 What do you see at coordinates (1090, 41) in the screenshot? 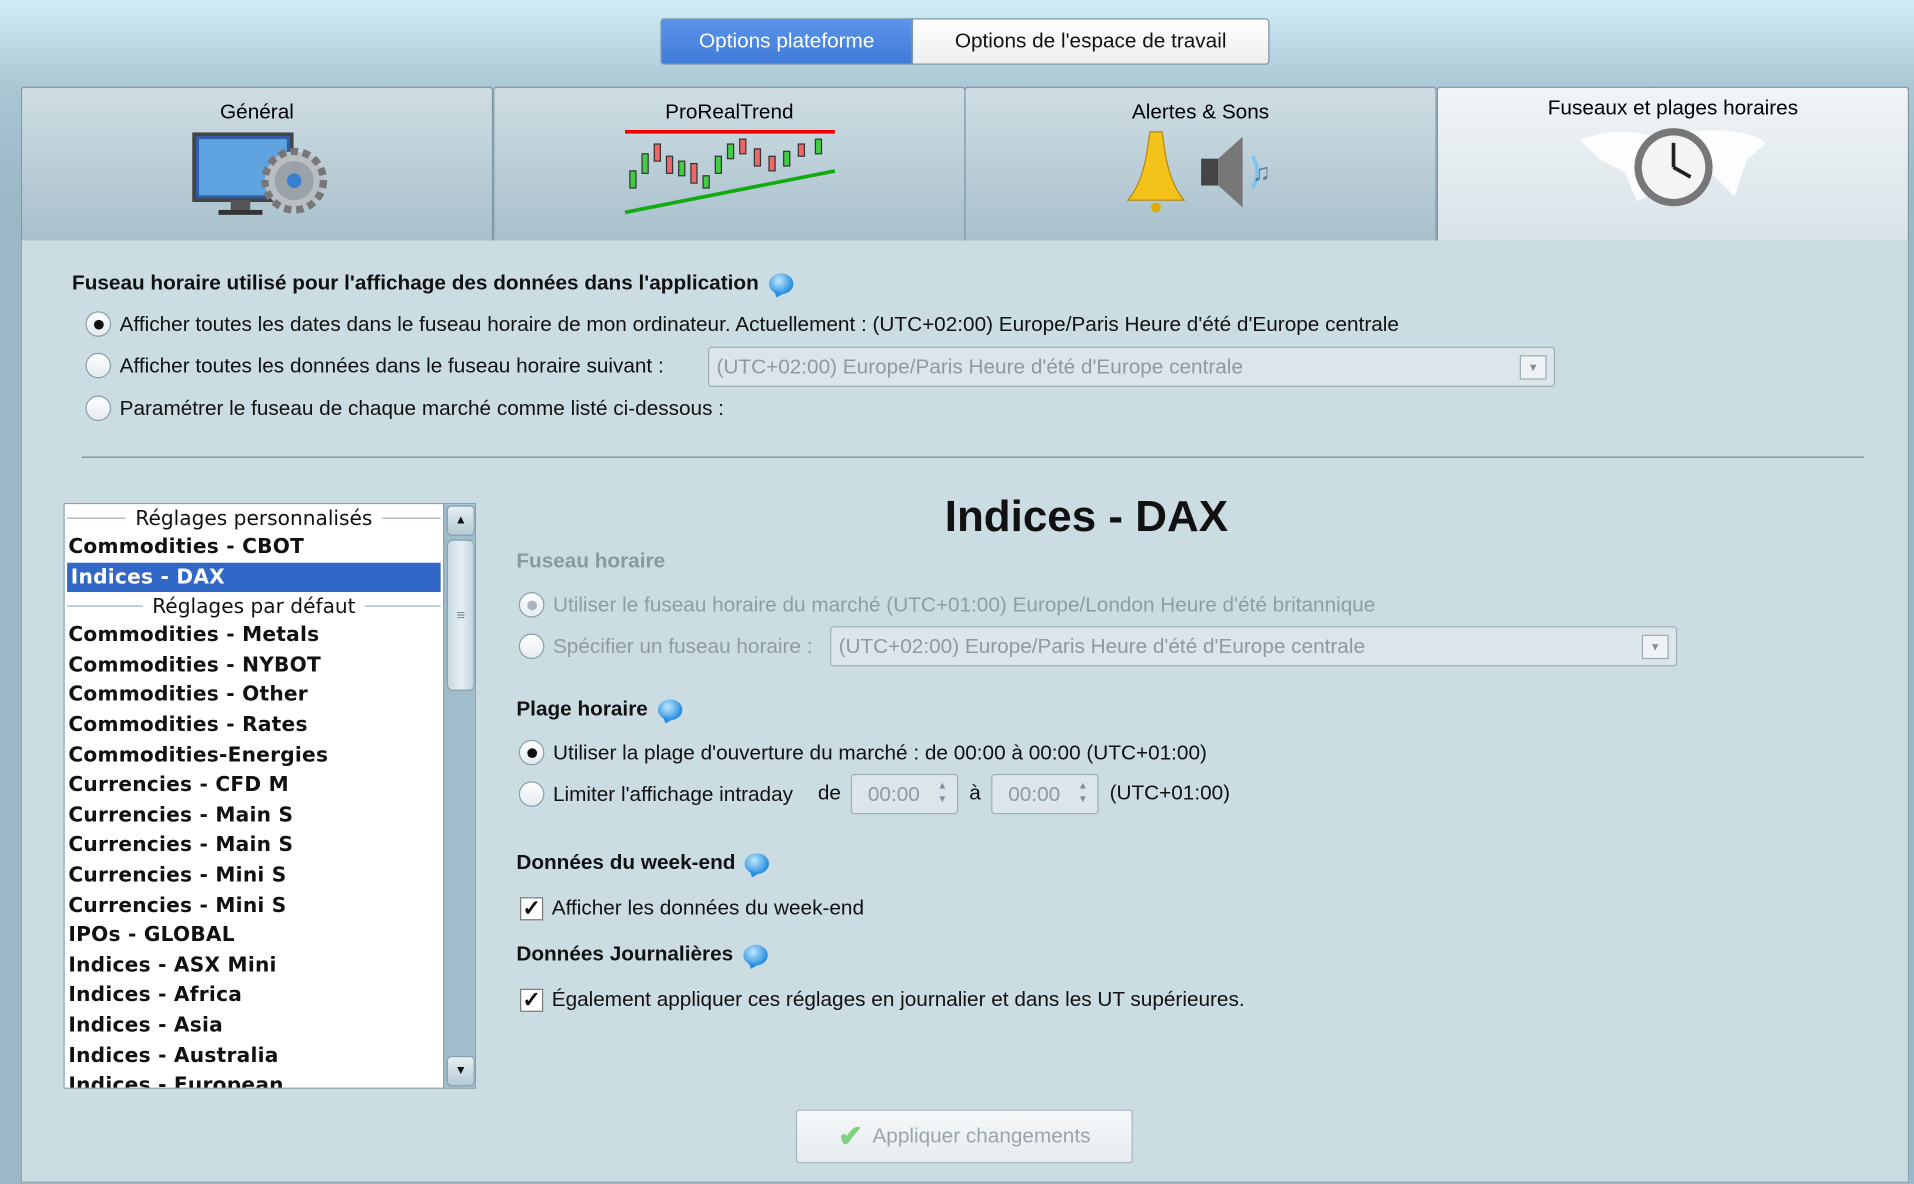
I see `tab-options-espace-travail: Options de l'espace de travail` at bounding box center [1090, 41].